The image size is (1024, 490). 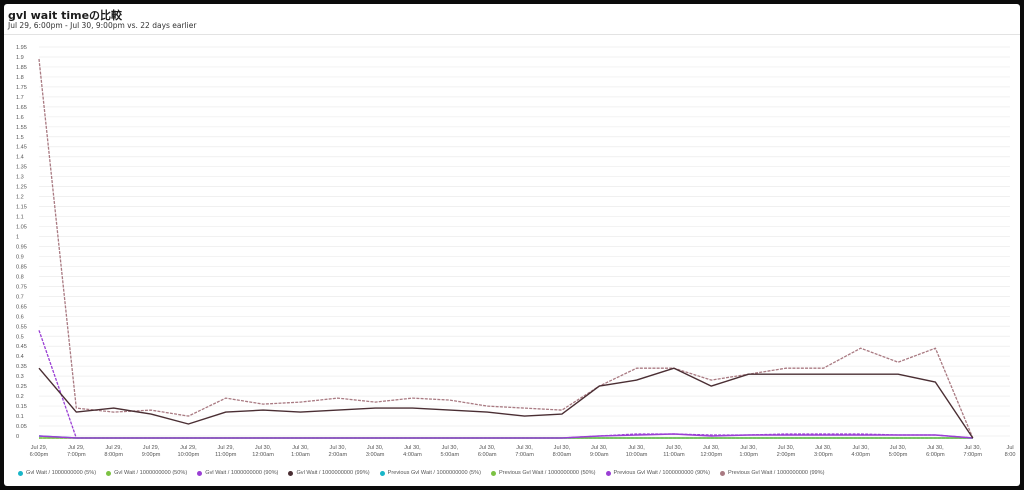 I want to click on x-tick-label: 12:00am, so click(x=263, y=455).